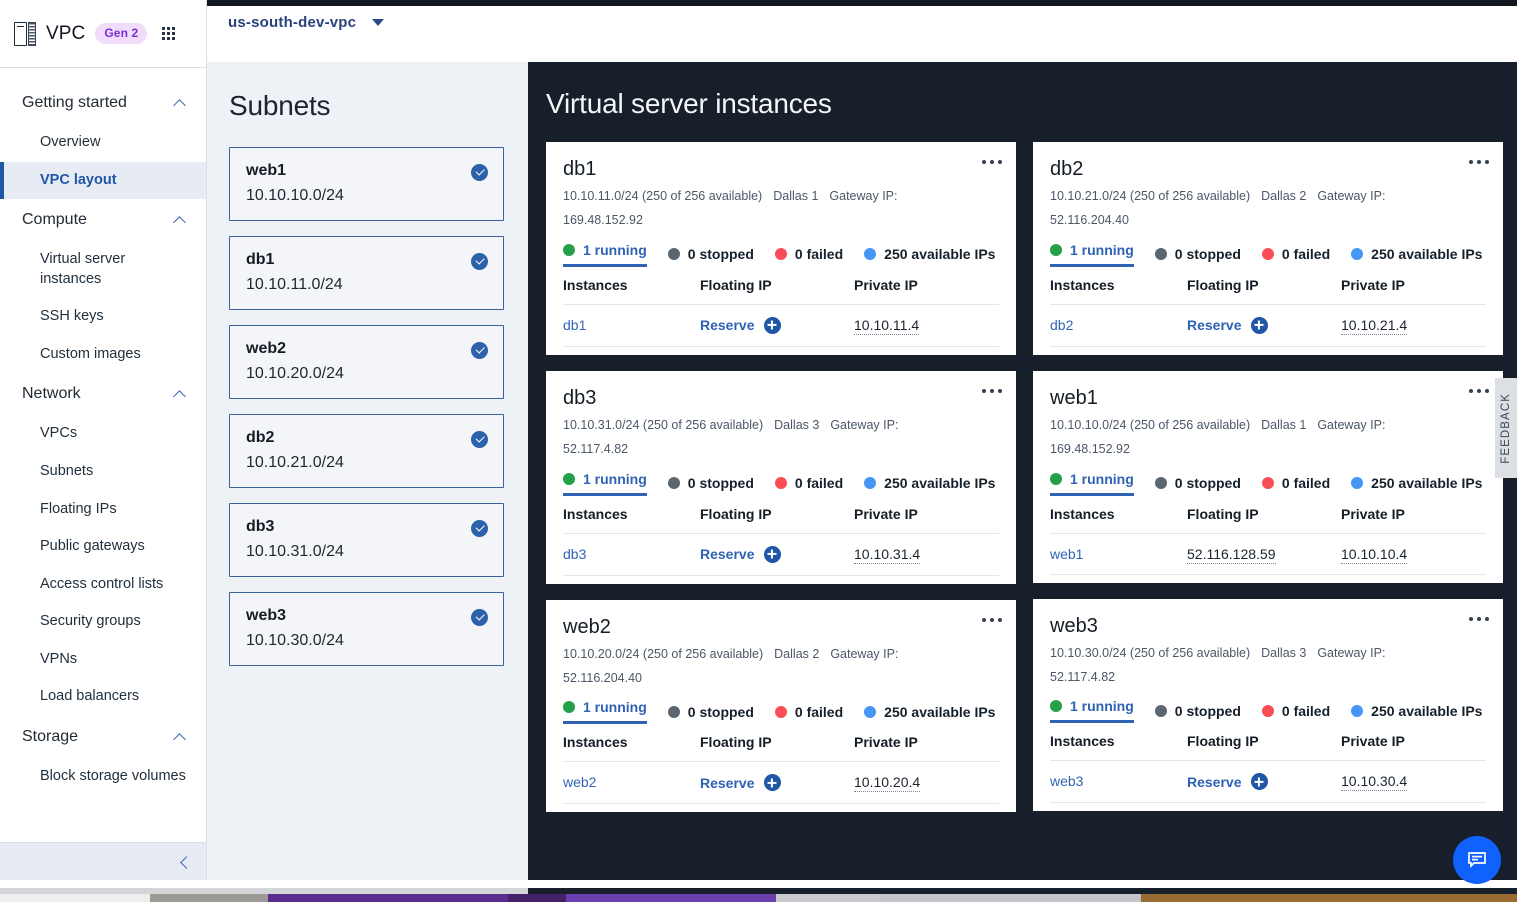 The height and width of the screenshot is (902, 1517). I want to click on sidebar-item-virtual-server-instances: Virtual server instances, so click(103, 269).